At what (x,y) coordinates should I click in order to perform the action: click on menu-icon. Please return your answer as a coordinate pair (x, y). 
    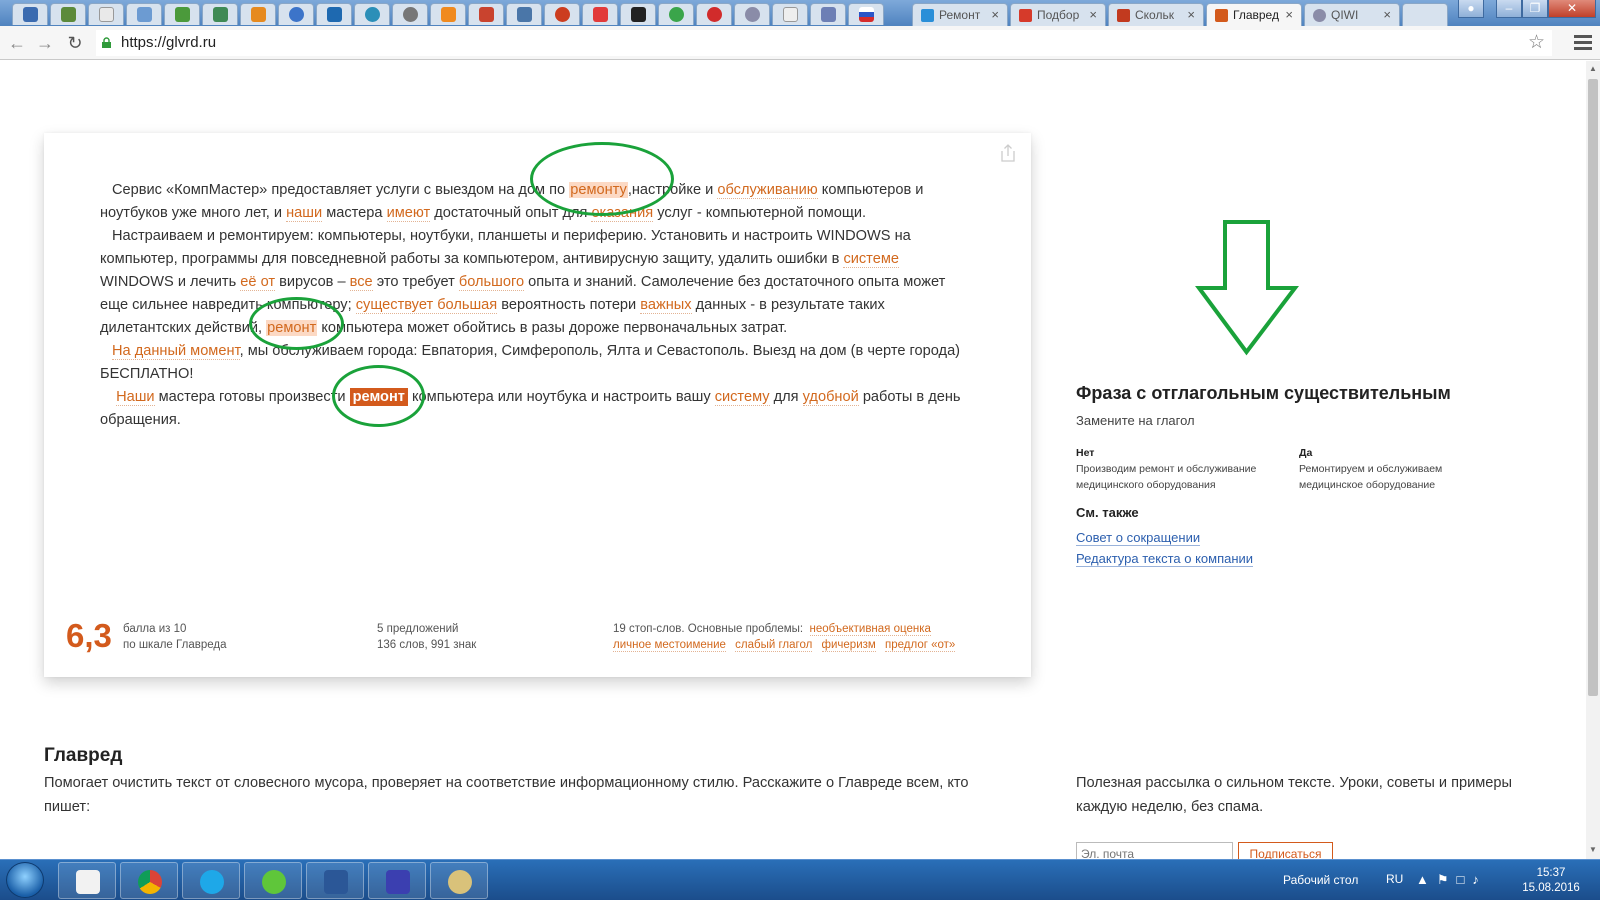
    Looking at the image, I should click on (1583, 43).